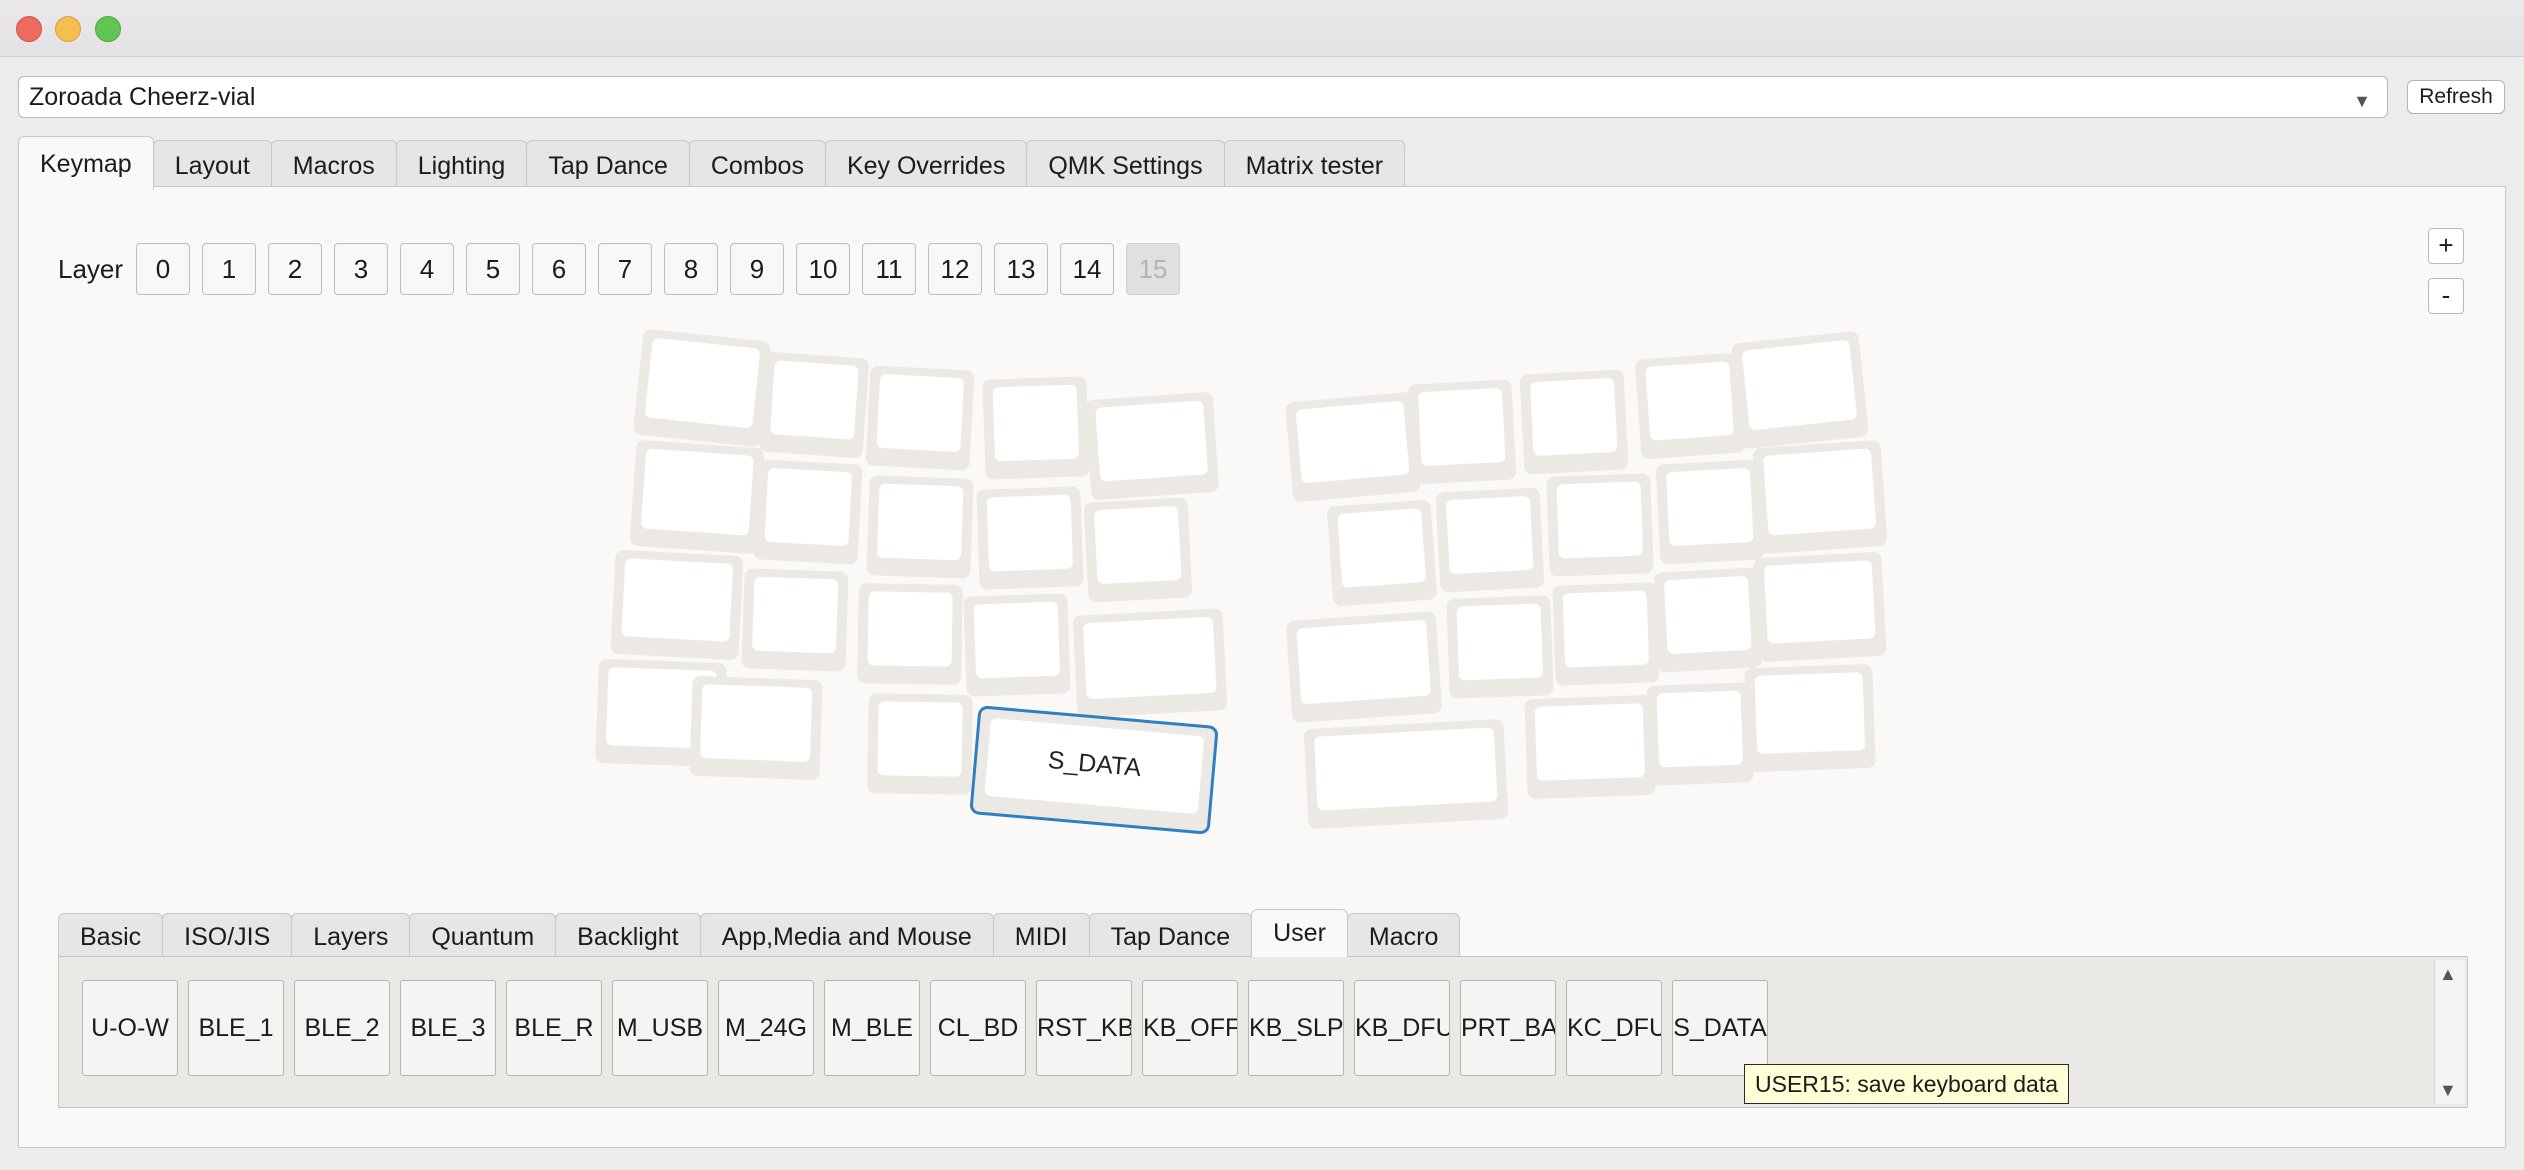 The width and height of the screenshot is (2524, 1170). I want to click on keycode-m-24g: M_24G, so click(766, 1028).